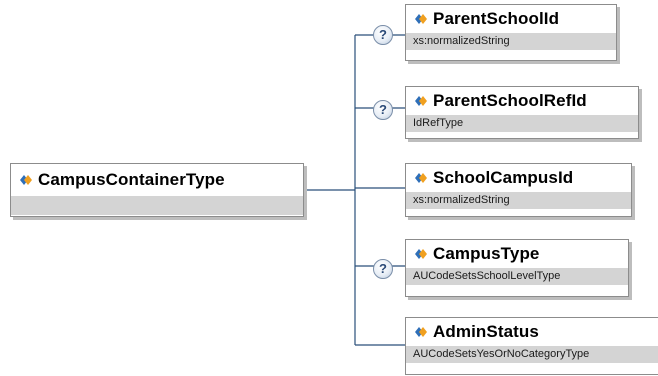 The image size is (658, 376). What do you see at coordinates (517, 276) in the screenshot?
I see `element-type: AUCodeSetsSchoolLevelType` at bounding box center [517, 276].